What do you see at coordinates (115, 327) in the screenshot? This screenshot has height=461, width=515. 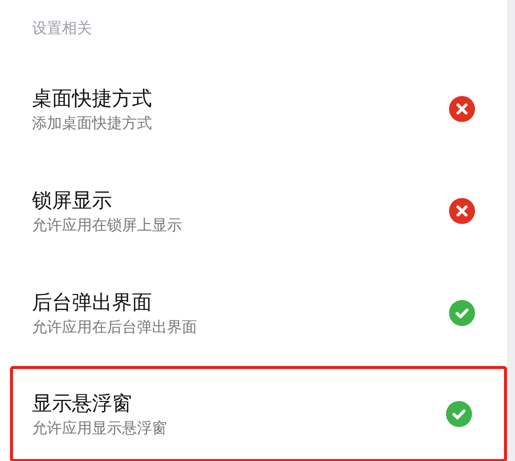 I see `permission-description: 允许应用在后台弹出界面` at bounding box center [115, 327].